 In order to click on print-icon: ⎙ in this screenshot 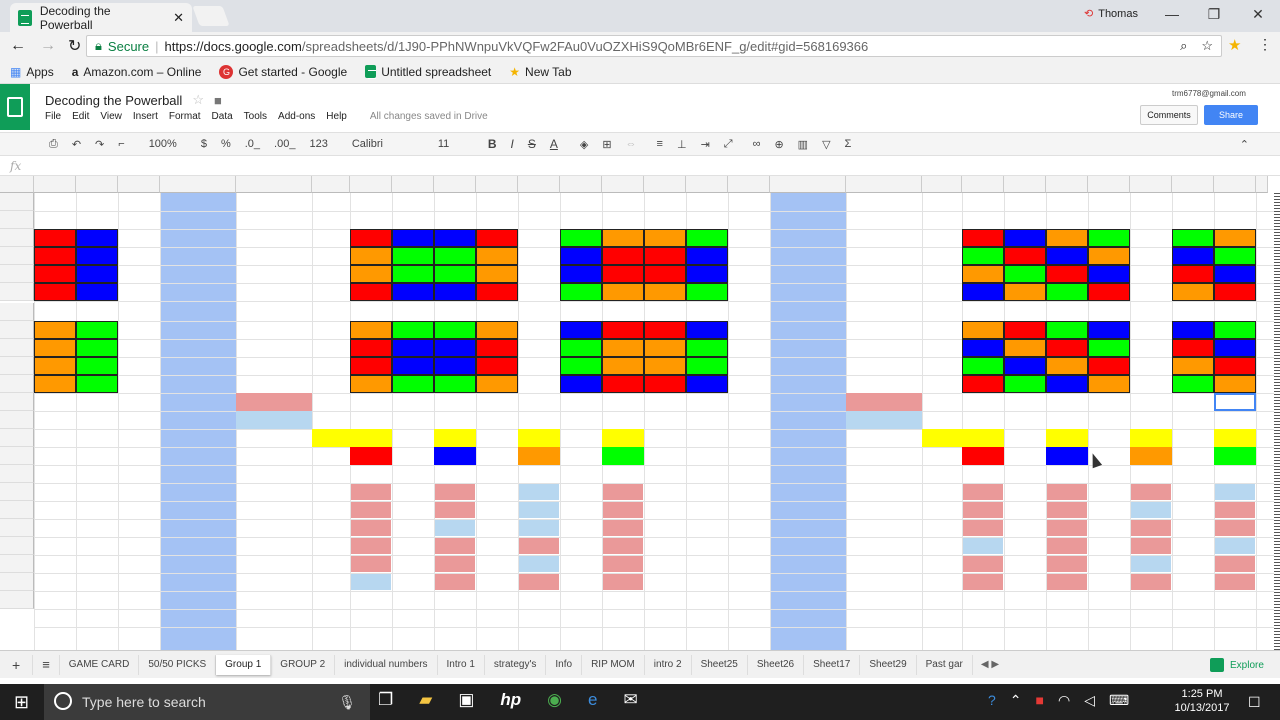, I will do `click(53, 144)`.